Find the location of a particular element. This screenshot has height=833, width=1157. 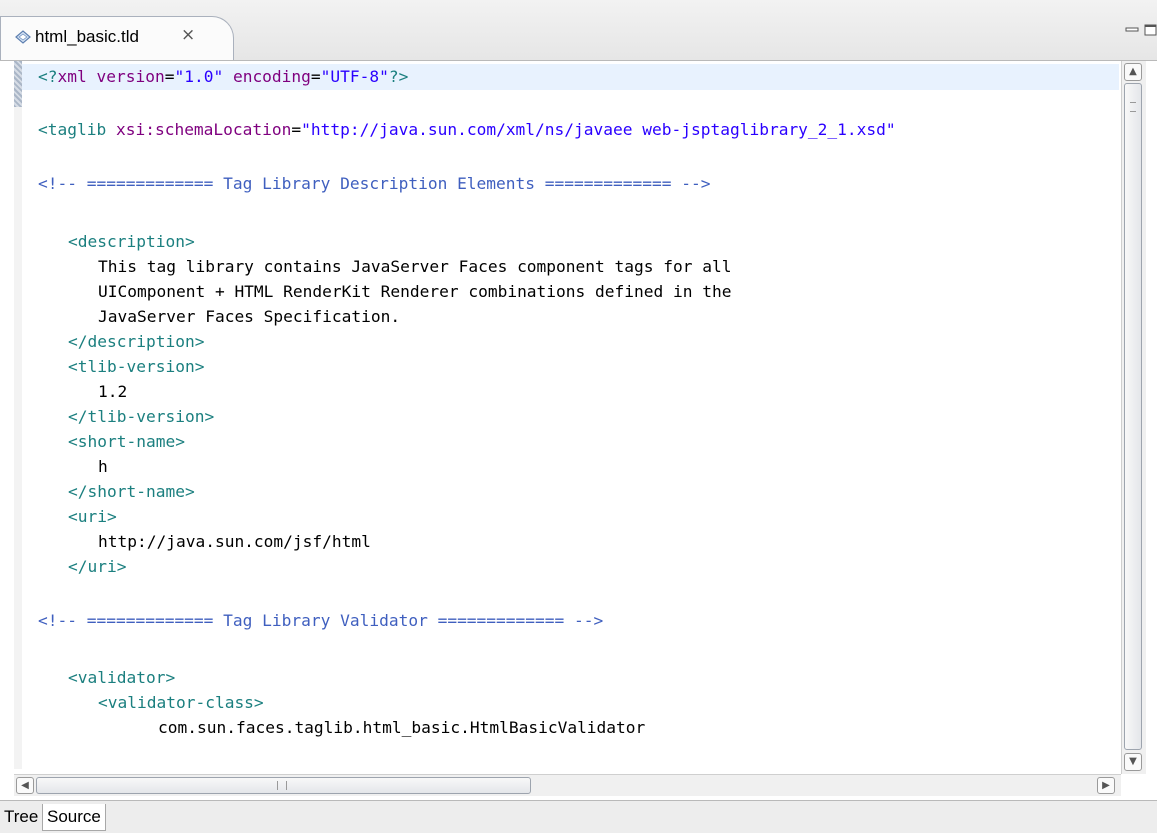

tab-tree: Tree is located at coordinates (21, 817).